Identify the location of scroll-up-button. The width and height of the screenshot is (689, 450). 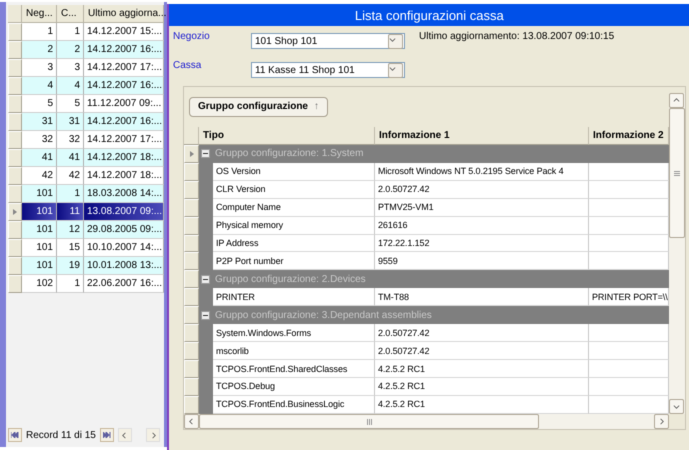
(676, 100).